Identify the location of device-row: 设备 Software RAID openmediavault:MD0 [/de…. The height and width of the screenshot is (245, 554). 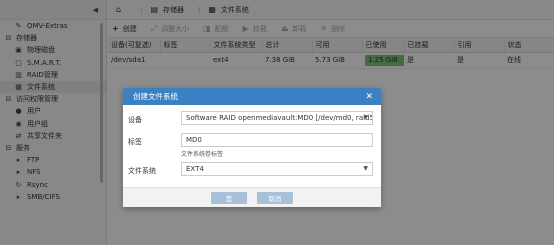
(252, 118).